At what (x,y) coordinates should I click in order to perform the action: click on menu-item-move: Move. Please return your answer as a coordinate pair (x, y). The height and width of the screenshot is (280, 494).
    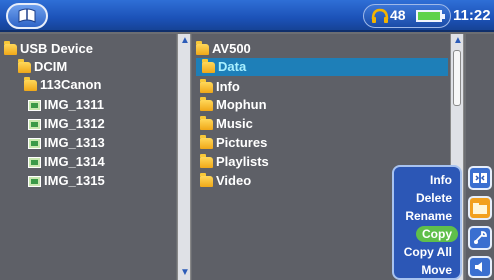
    Looking at the image, I should click on (436, 270).